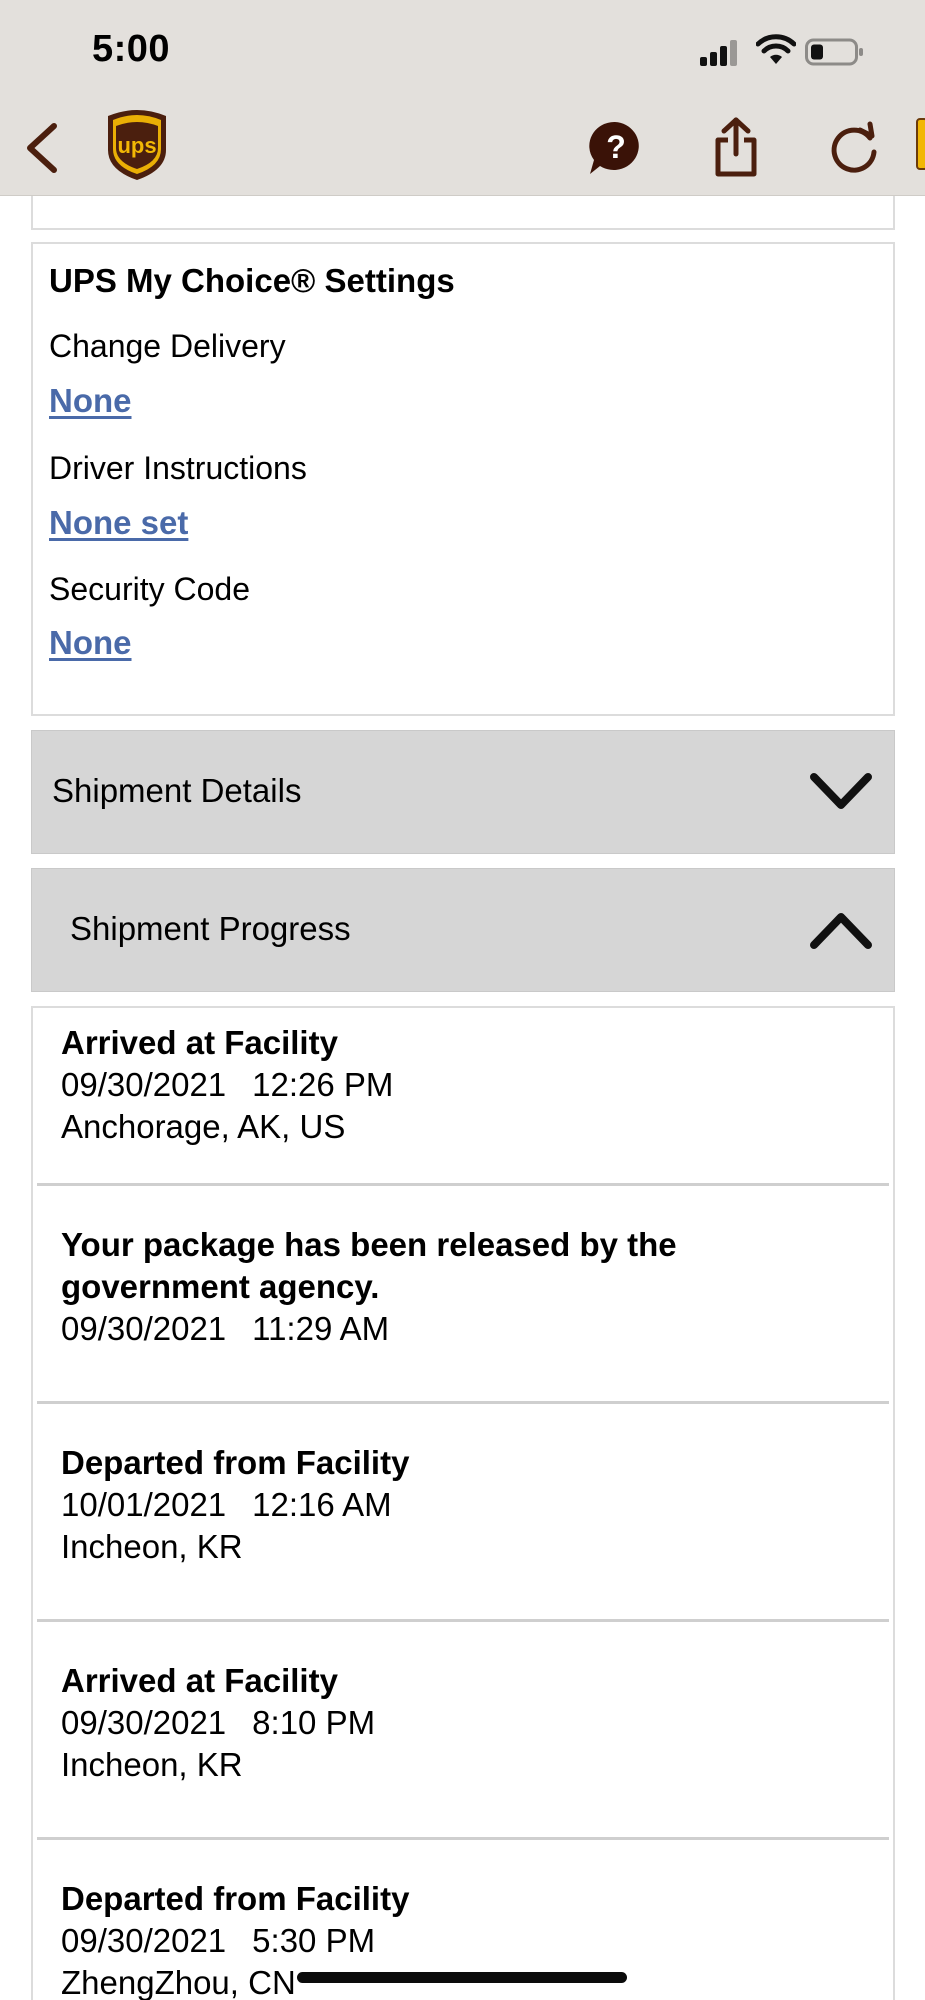  I want to click on reload-icon, so click(855, 148).